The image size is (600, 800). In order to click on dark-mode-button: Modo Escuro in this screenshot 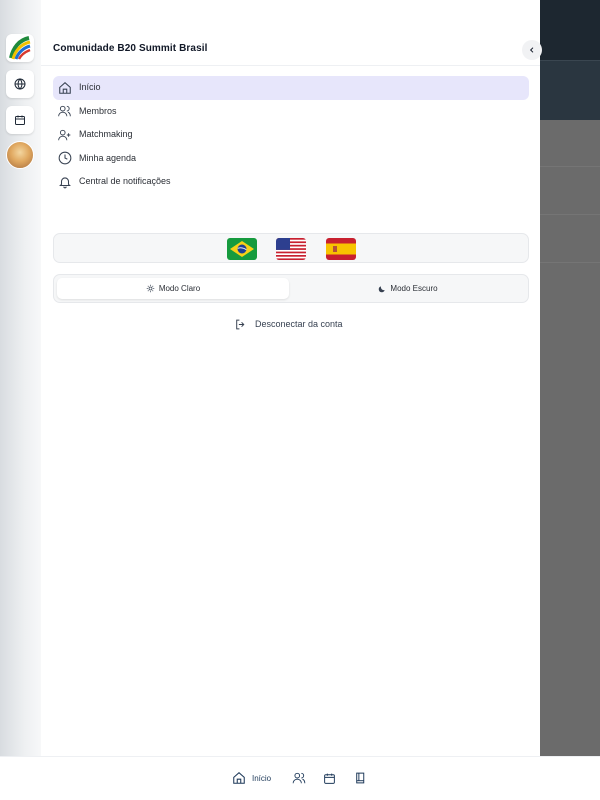, I will do `click(408, 288)`.